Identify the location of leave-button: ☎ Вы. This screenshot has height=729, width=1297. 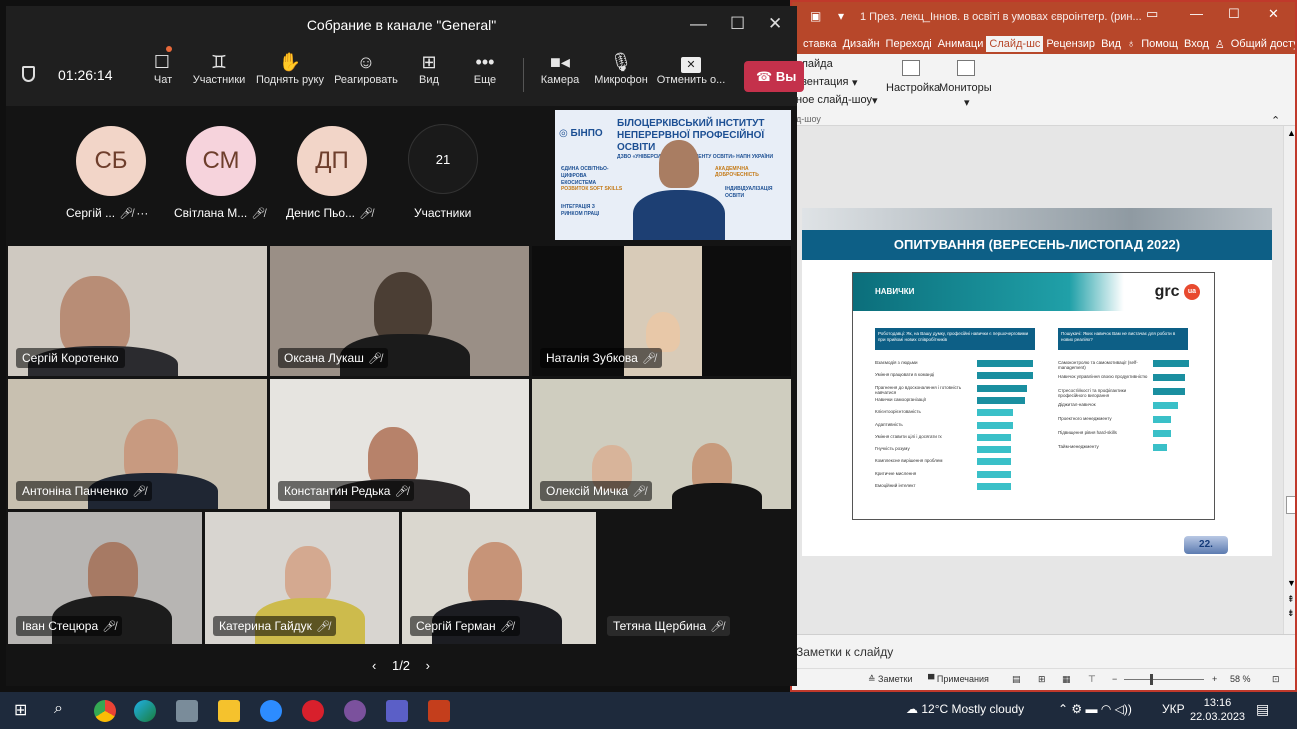
(774, 76).